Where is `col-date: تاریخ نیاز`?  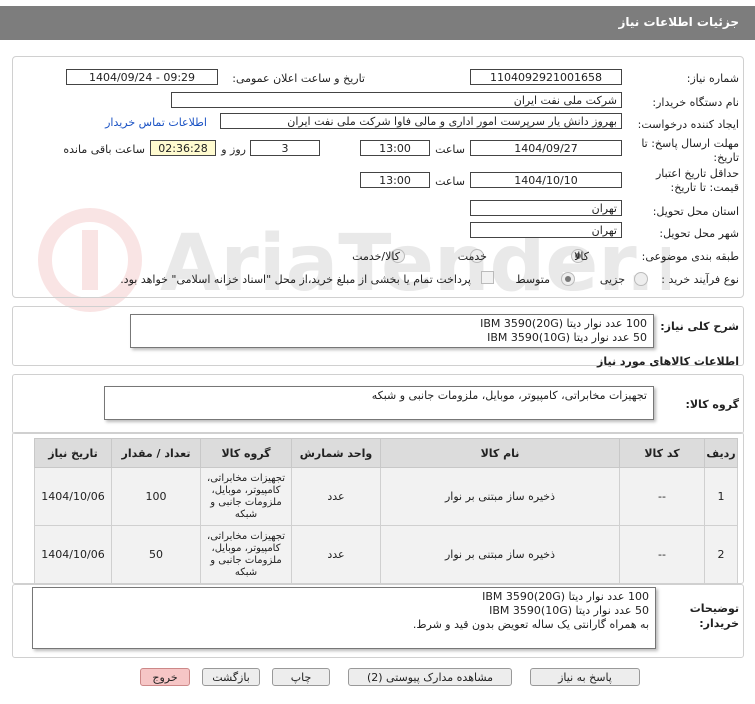
col-date: تاریخ نیاز is located at coordinates (73, 453).